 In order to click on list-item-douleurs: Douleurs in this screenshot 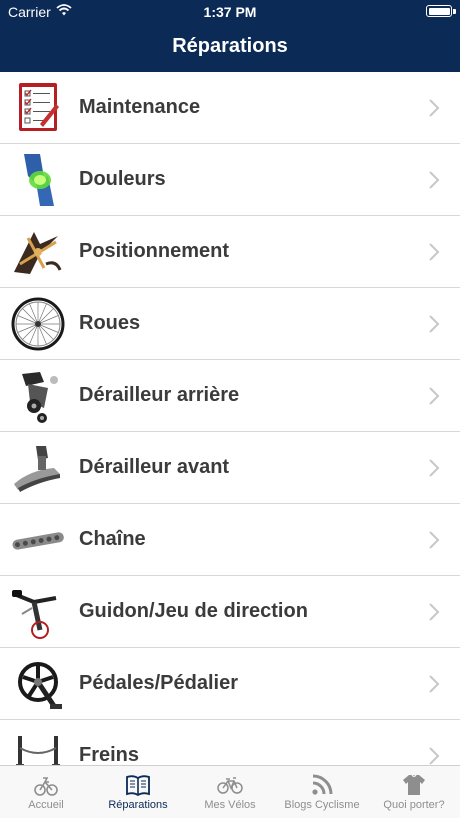, I will do `click(230, 180)`.